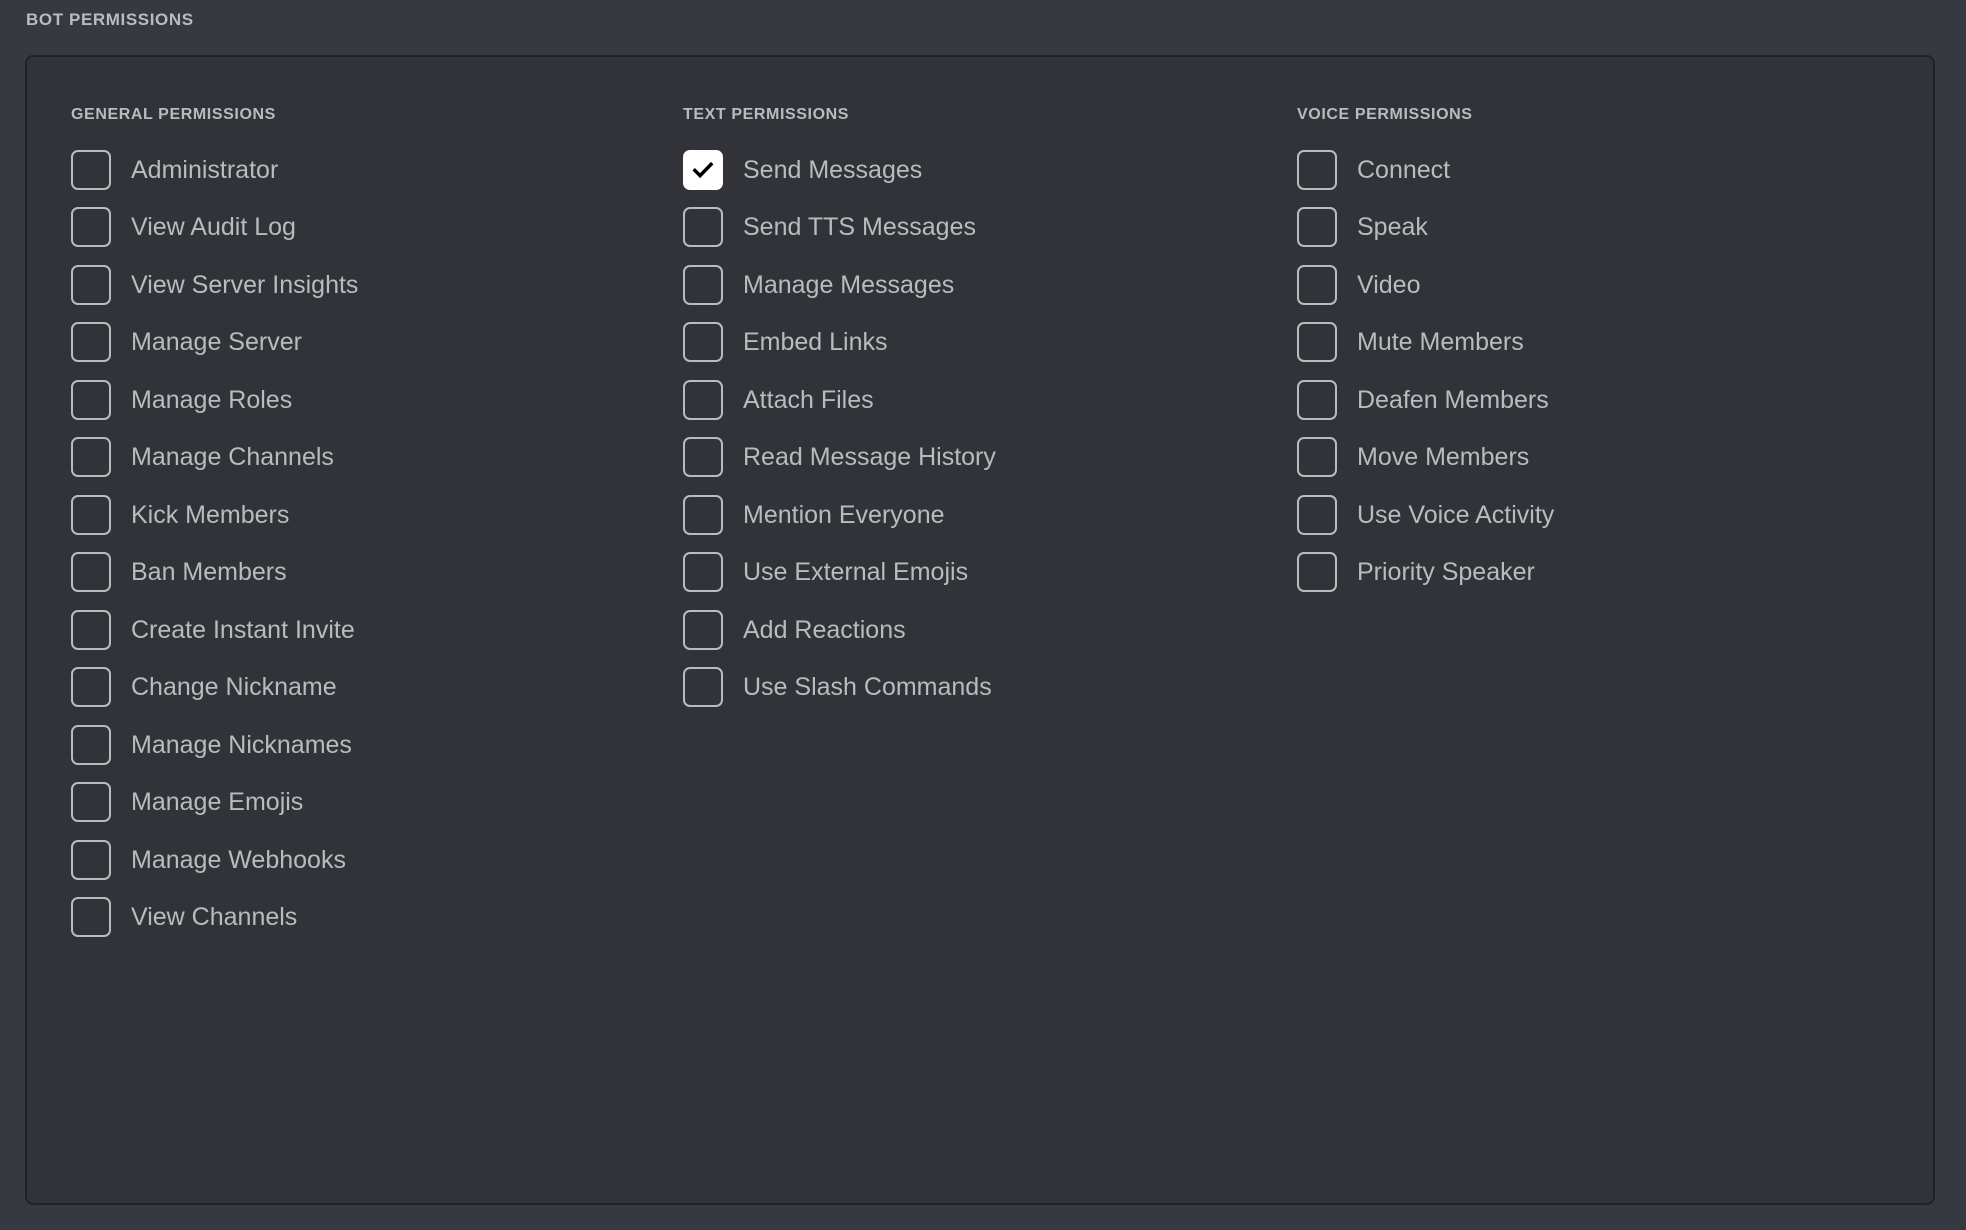  What do you see at coordinates (359, 228) in the screenshot?
I see `permission-row-view-audit-log: View Audit Log` at bounding box center [359, 228].